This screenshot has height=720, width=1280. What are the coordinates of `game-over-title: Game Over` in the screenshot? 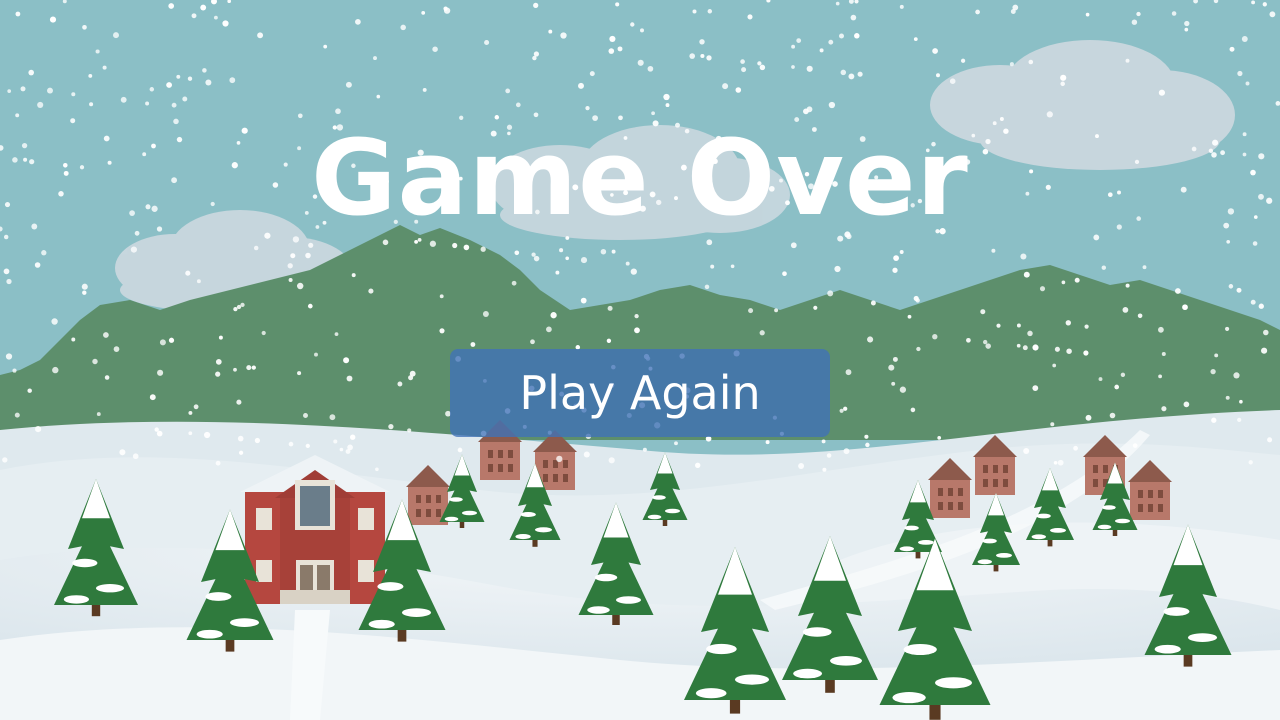 It's located at (640, 178).